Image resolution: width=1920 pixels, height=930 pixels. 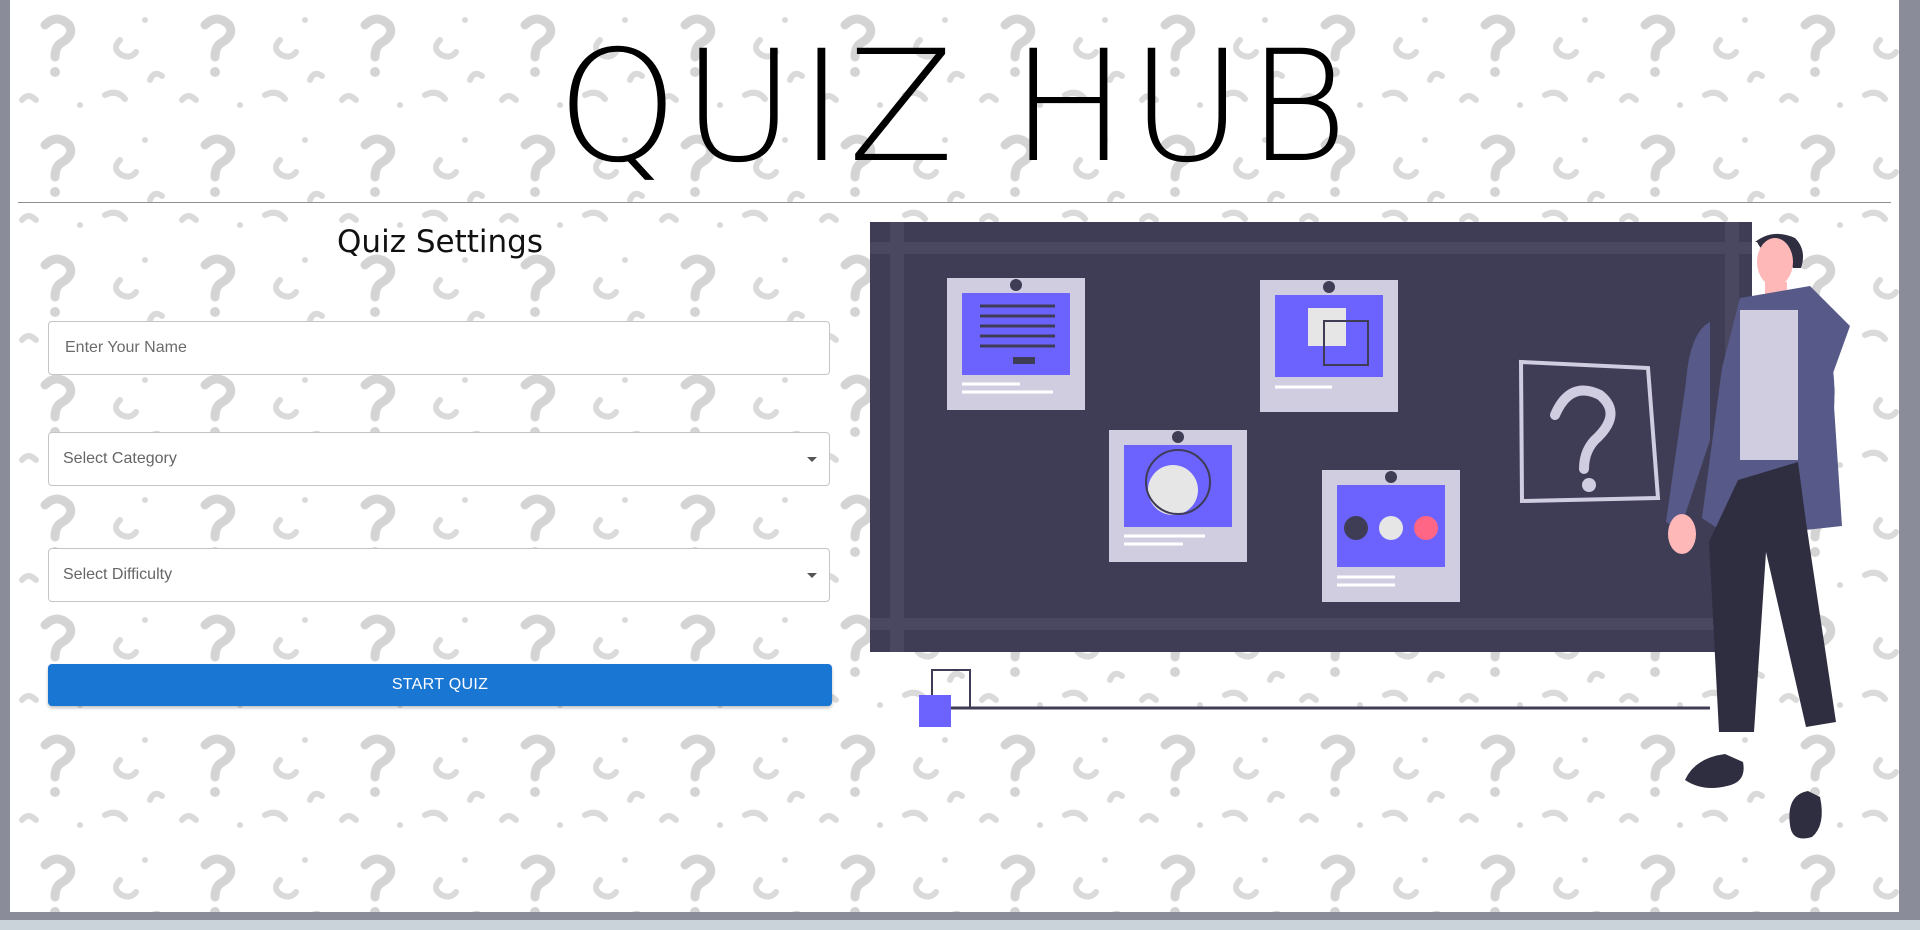 What do you see at coordinates (120, 458) in the screenshot?
I see `category-select-label: Select Category` at bounding box center [120, 458].